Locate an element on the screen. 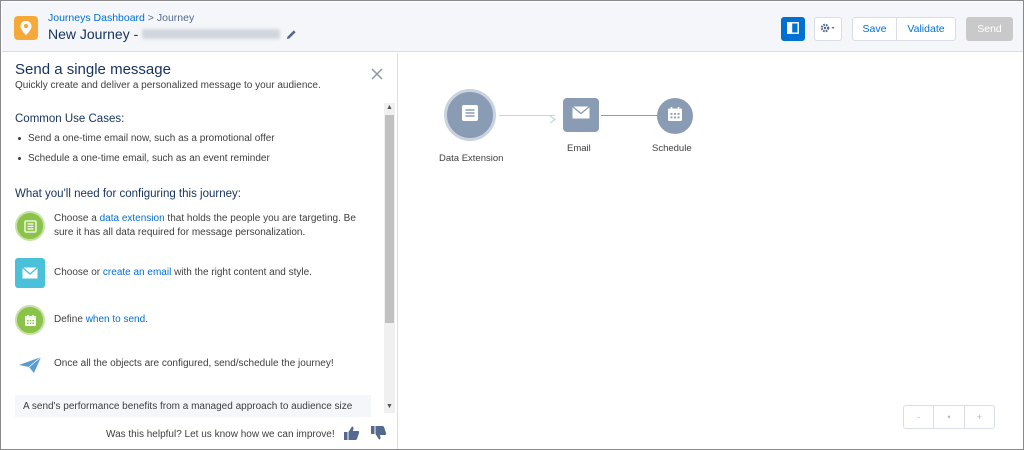 The width and height of the screenshot is (1024, 450). email-node-label: Email is located at coordinates (579, 148).